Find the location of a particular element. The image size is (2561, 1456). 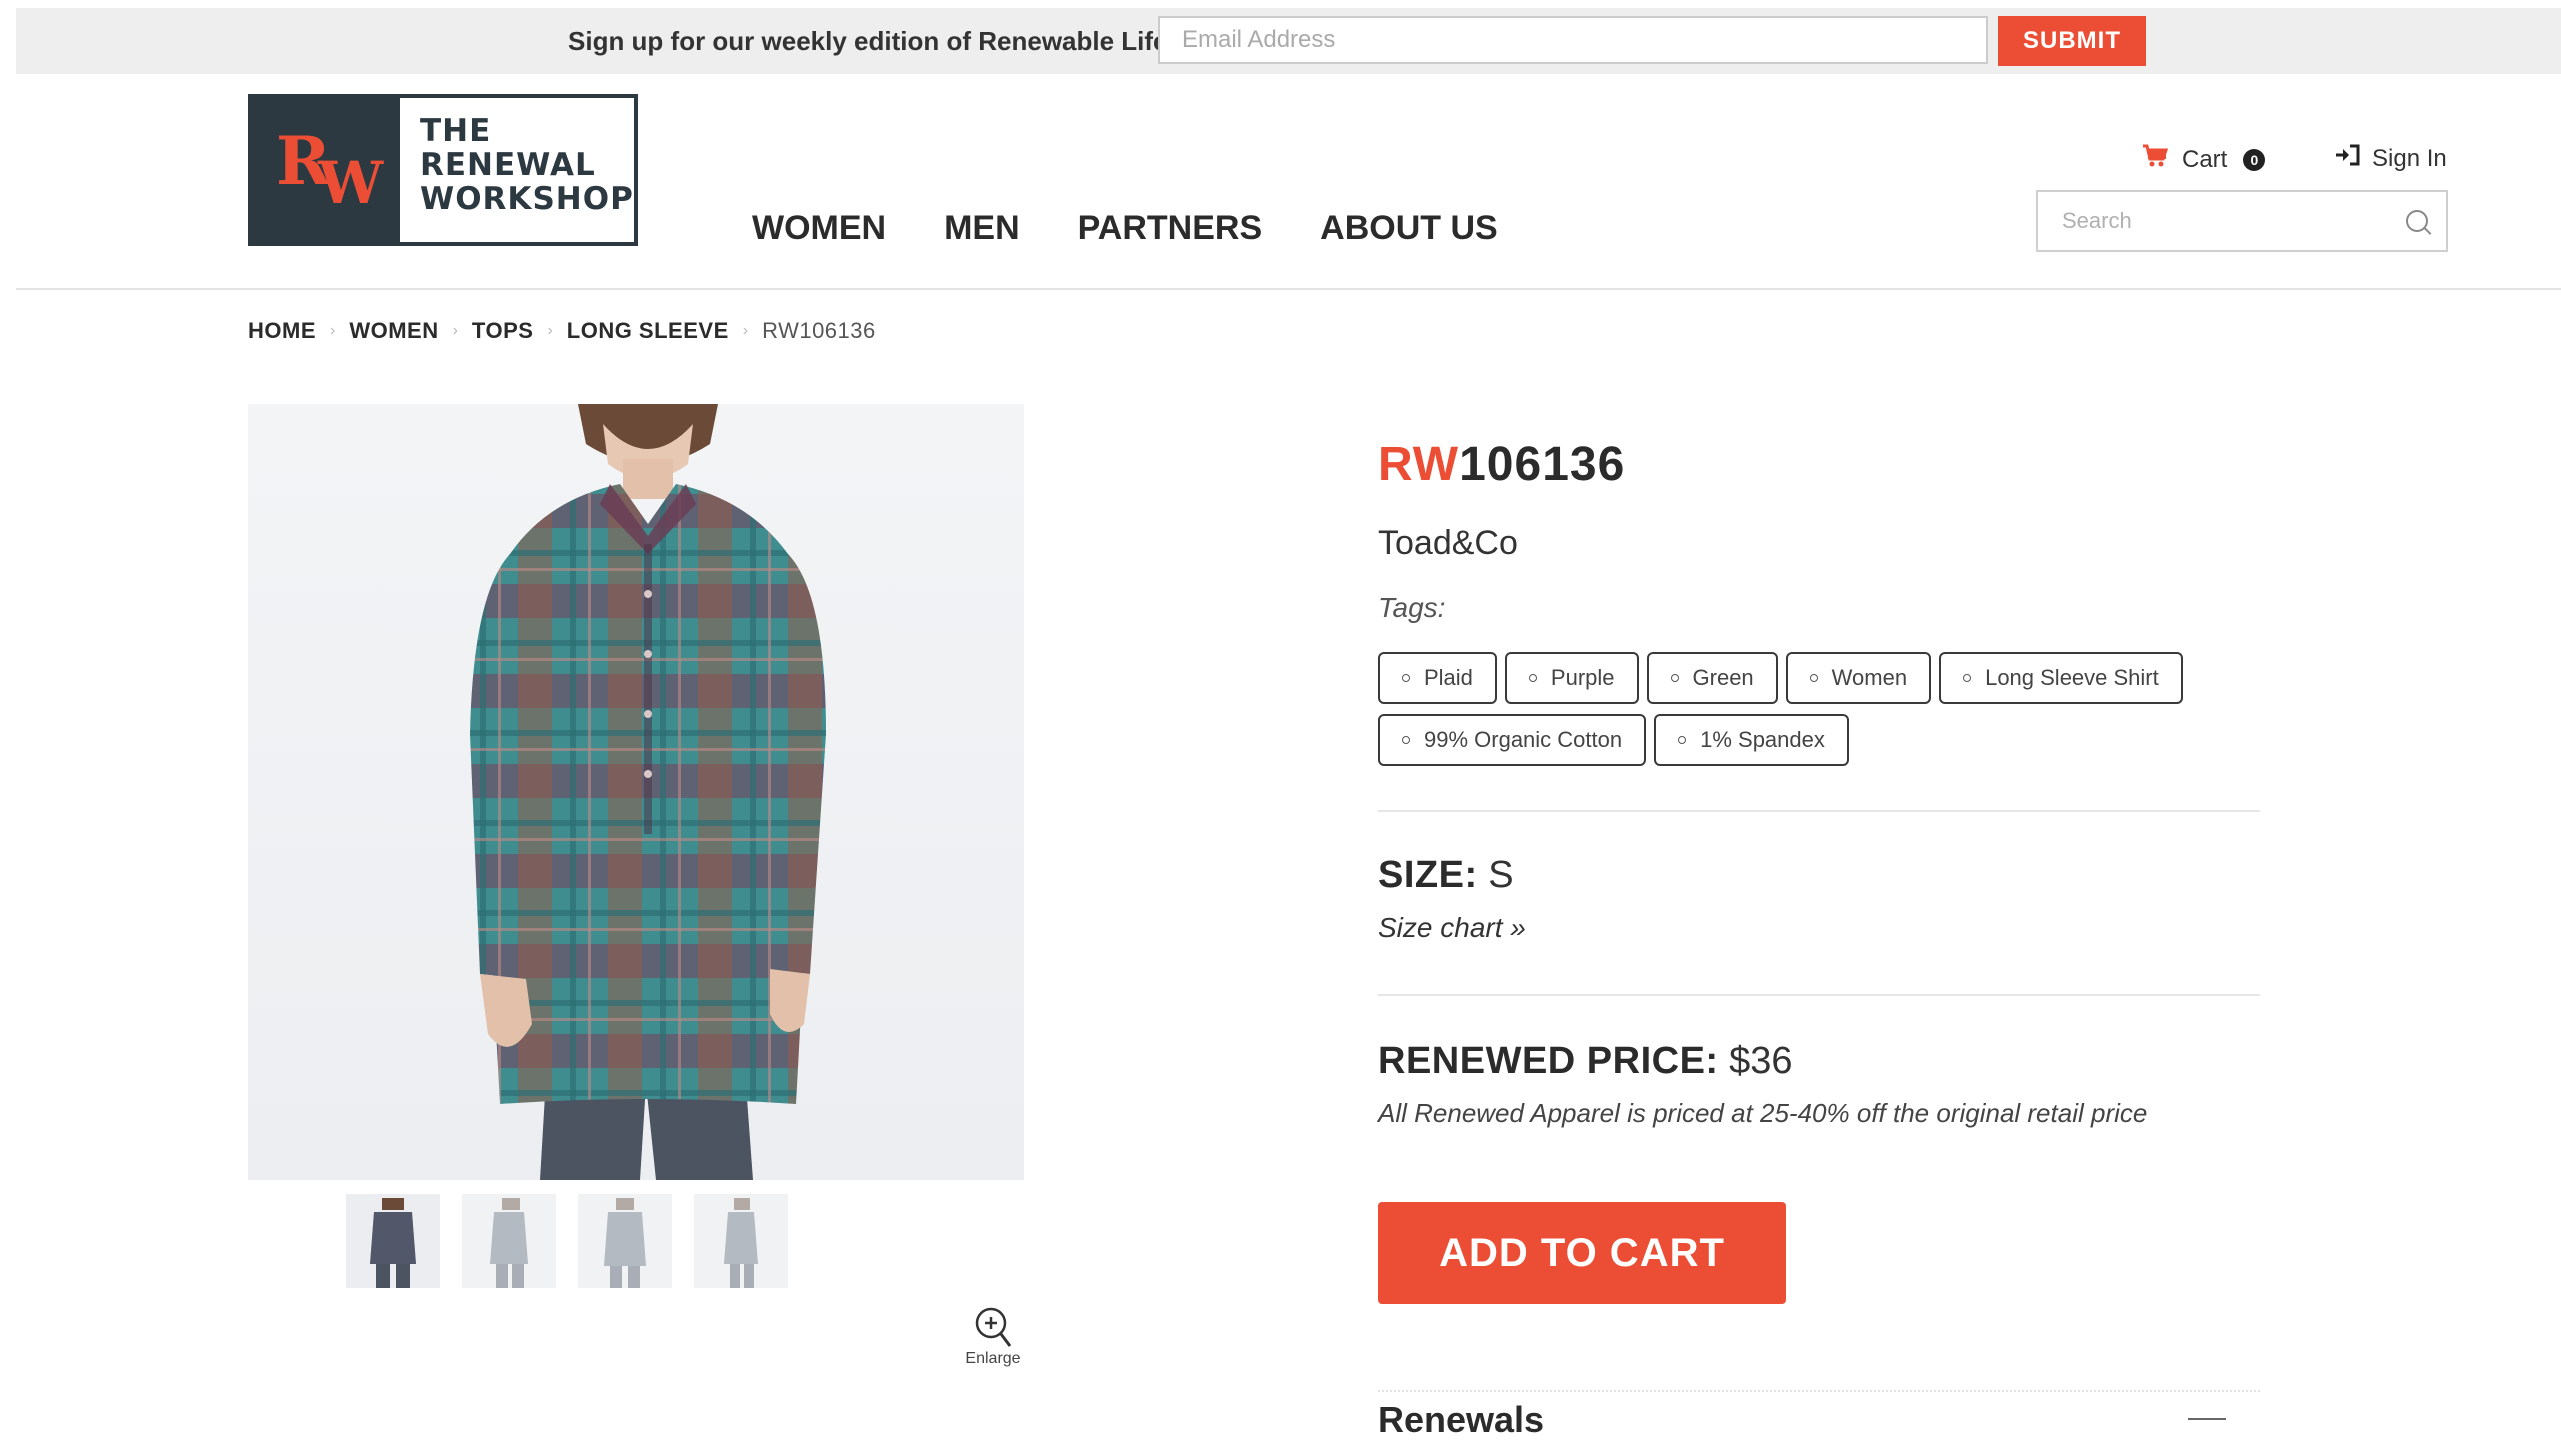

breadcrumb-current: RW106136 is located at coordinates (819, 330).